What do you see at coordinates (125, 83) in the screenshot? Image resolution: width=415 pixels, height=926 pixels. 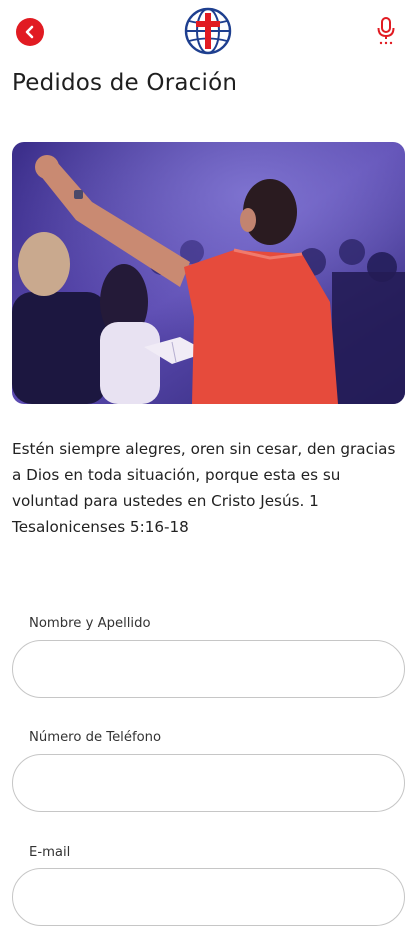 I see `page-title: Pedidos de Oración` at bounding box center [125, 83].